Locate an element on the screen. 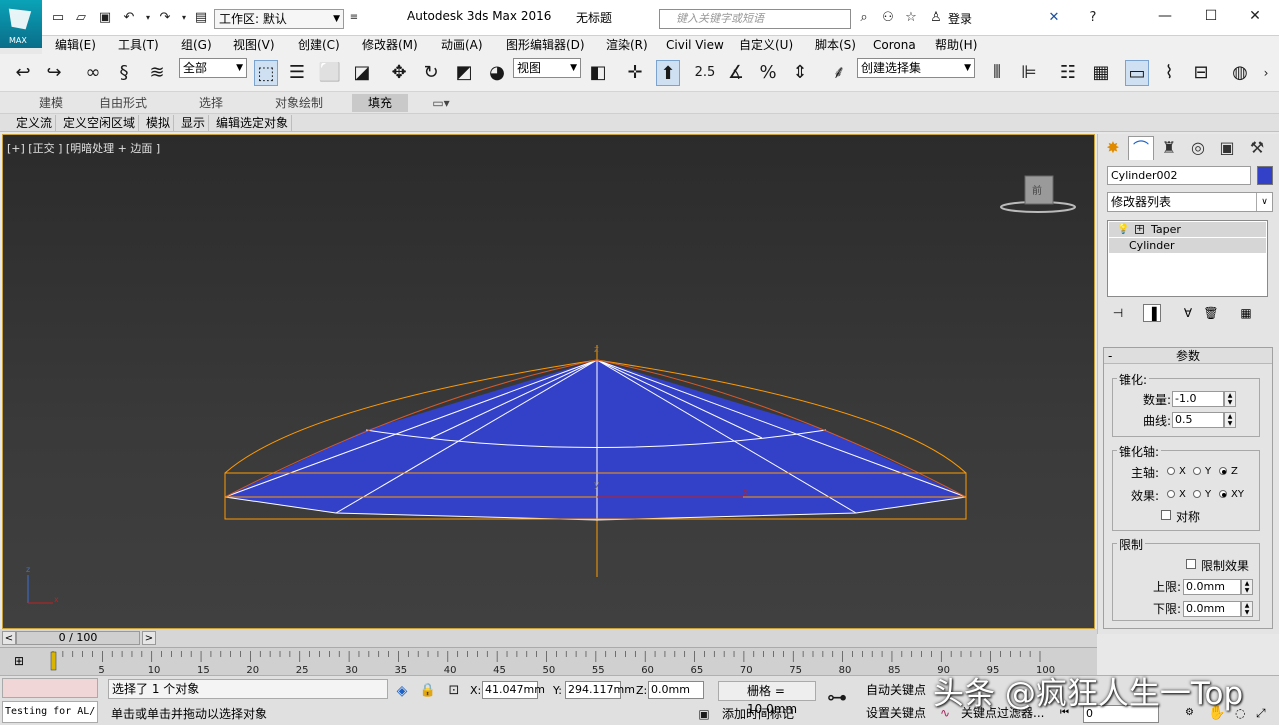 The height and width of the screenshot is (725, 1279). angle-snap-icon: ∡ is located at coordinates (736, 73).